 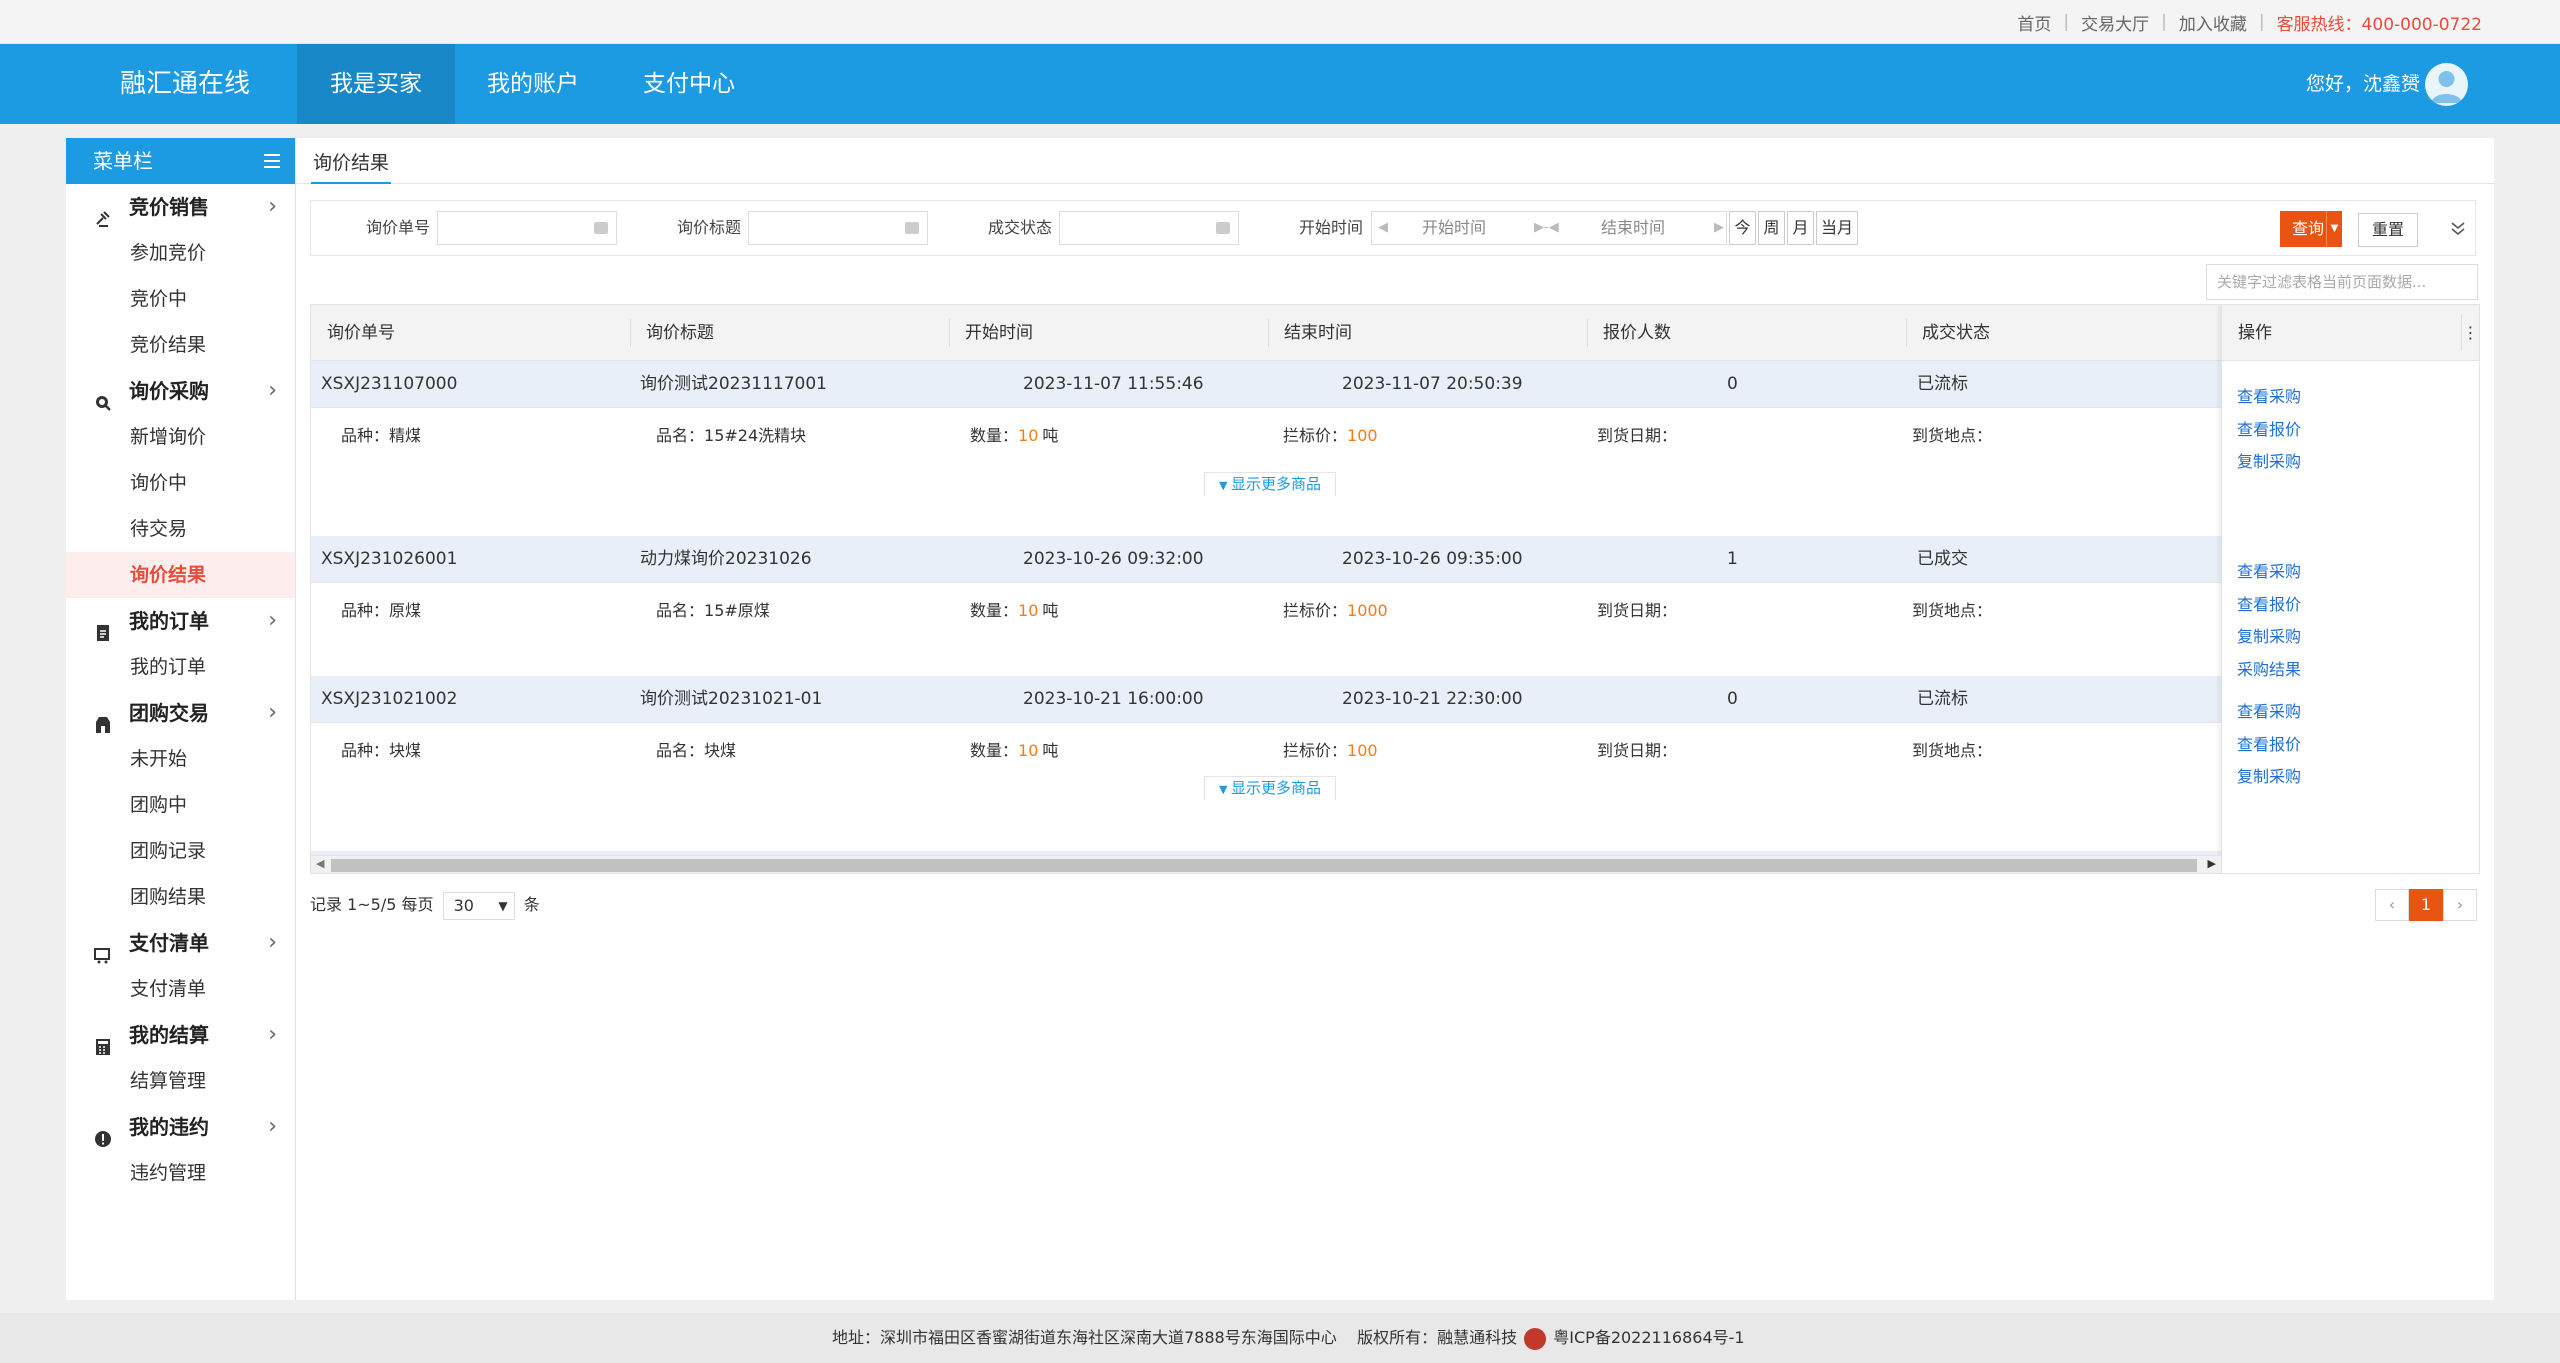 I want to click on variety-field: 品种：块煤, so click(x=381, y=751).